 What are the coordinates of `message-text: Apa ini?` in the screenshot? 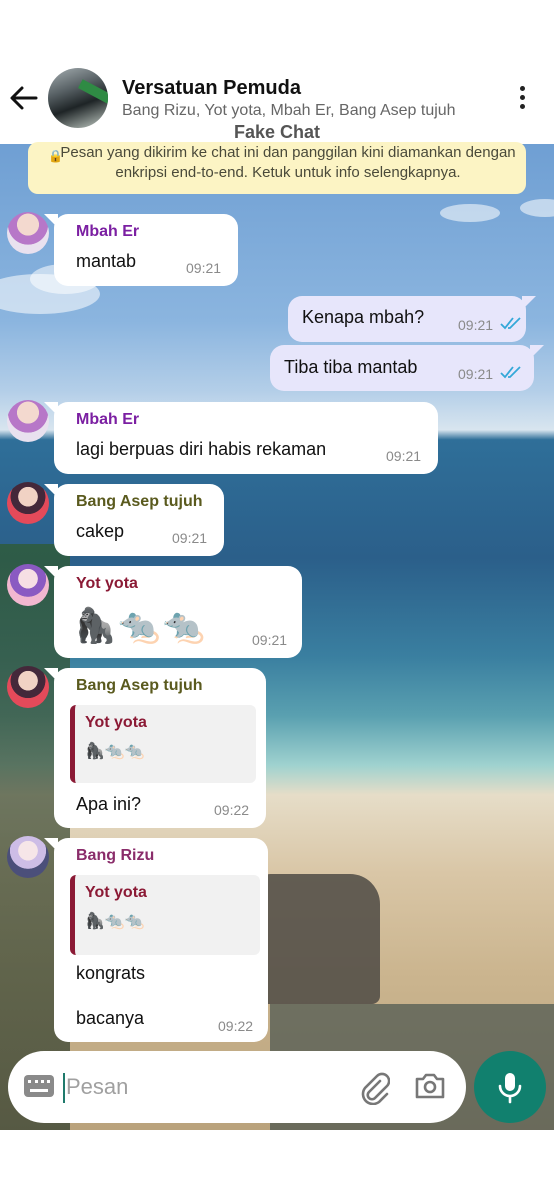 It's located at (109, 804).